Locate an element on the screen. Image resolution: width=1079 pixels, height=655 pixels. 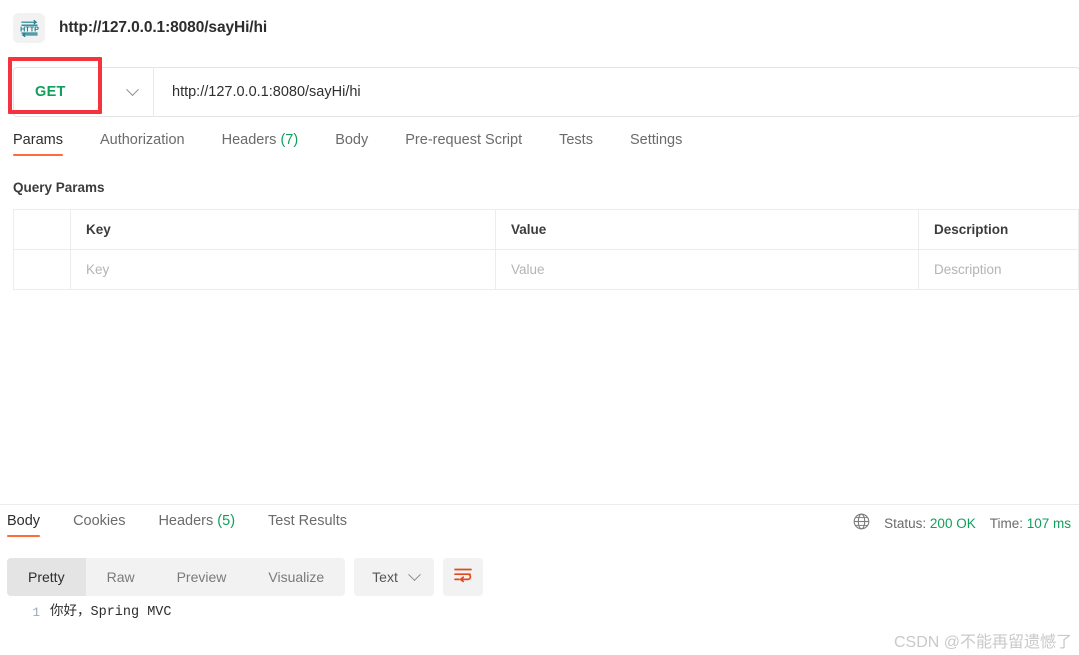
table-row: Key Value Description is located at coordinates (546, 270).